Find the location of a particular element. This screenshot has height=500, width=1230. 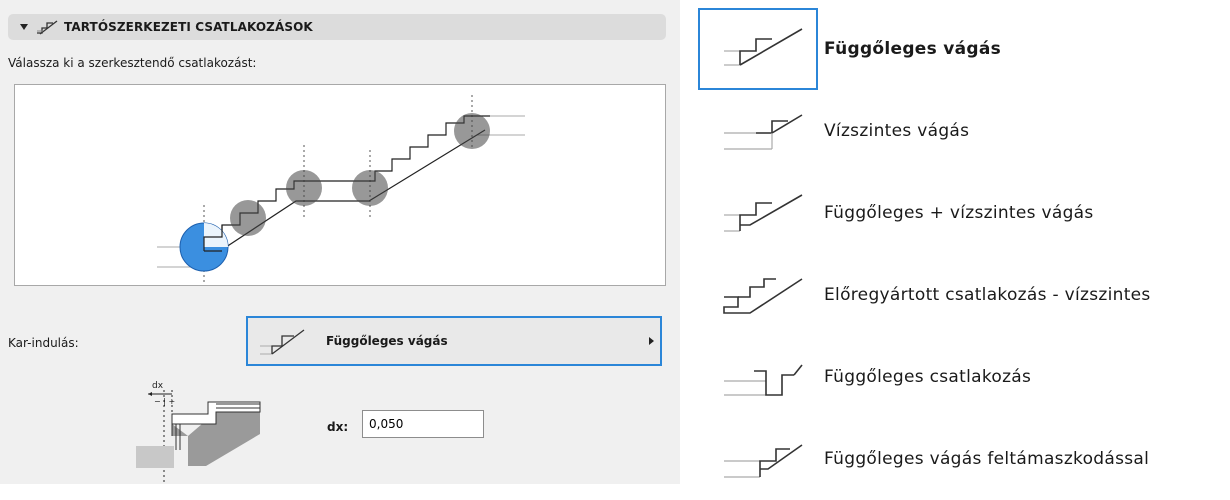

kar-start-label: Kar-indulás: is located at coordinates (43, 343).